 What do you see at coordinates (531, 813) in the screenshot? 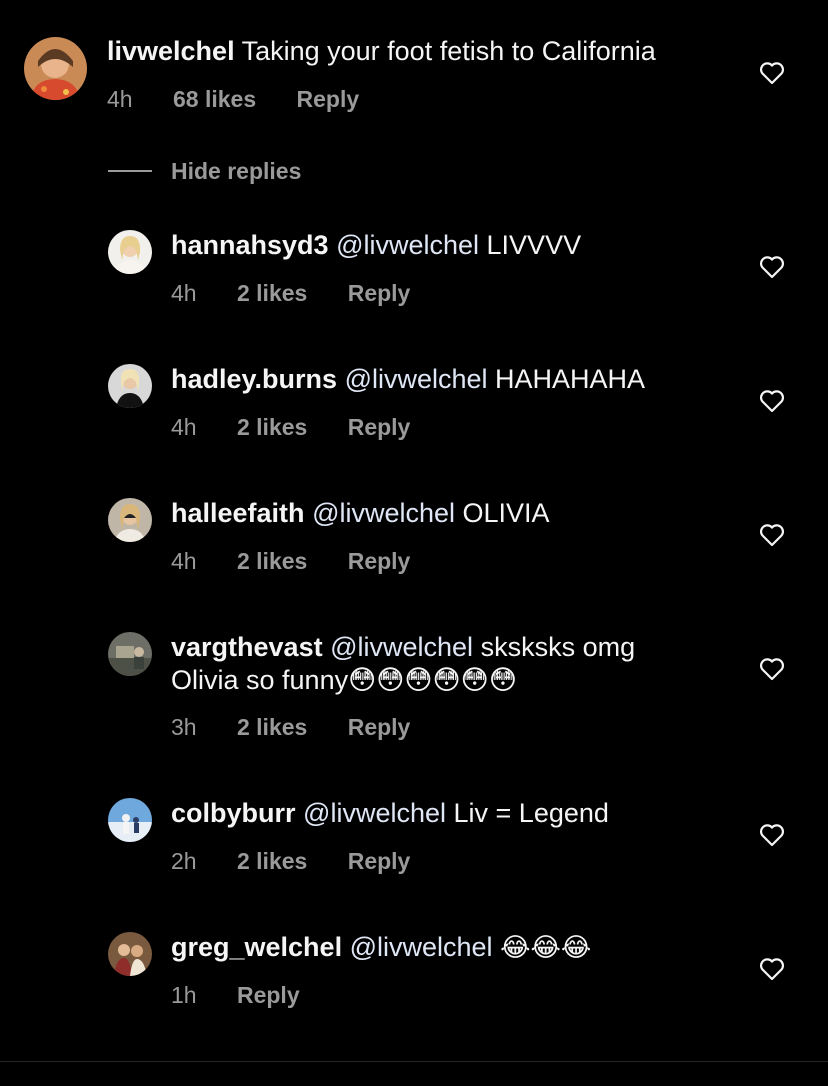
I see `reply-body: Liv = Legend` at bounding box center [531, 813].